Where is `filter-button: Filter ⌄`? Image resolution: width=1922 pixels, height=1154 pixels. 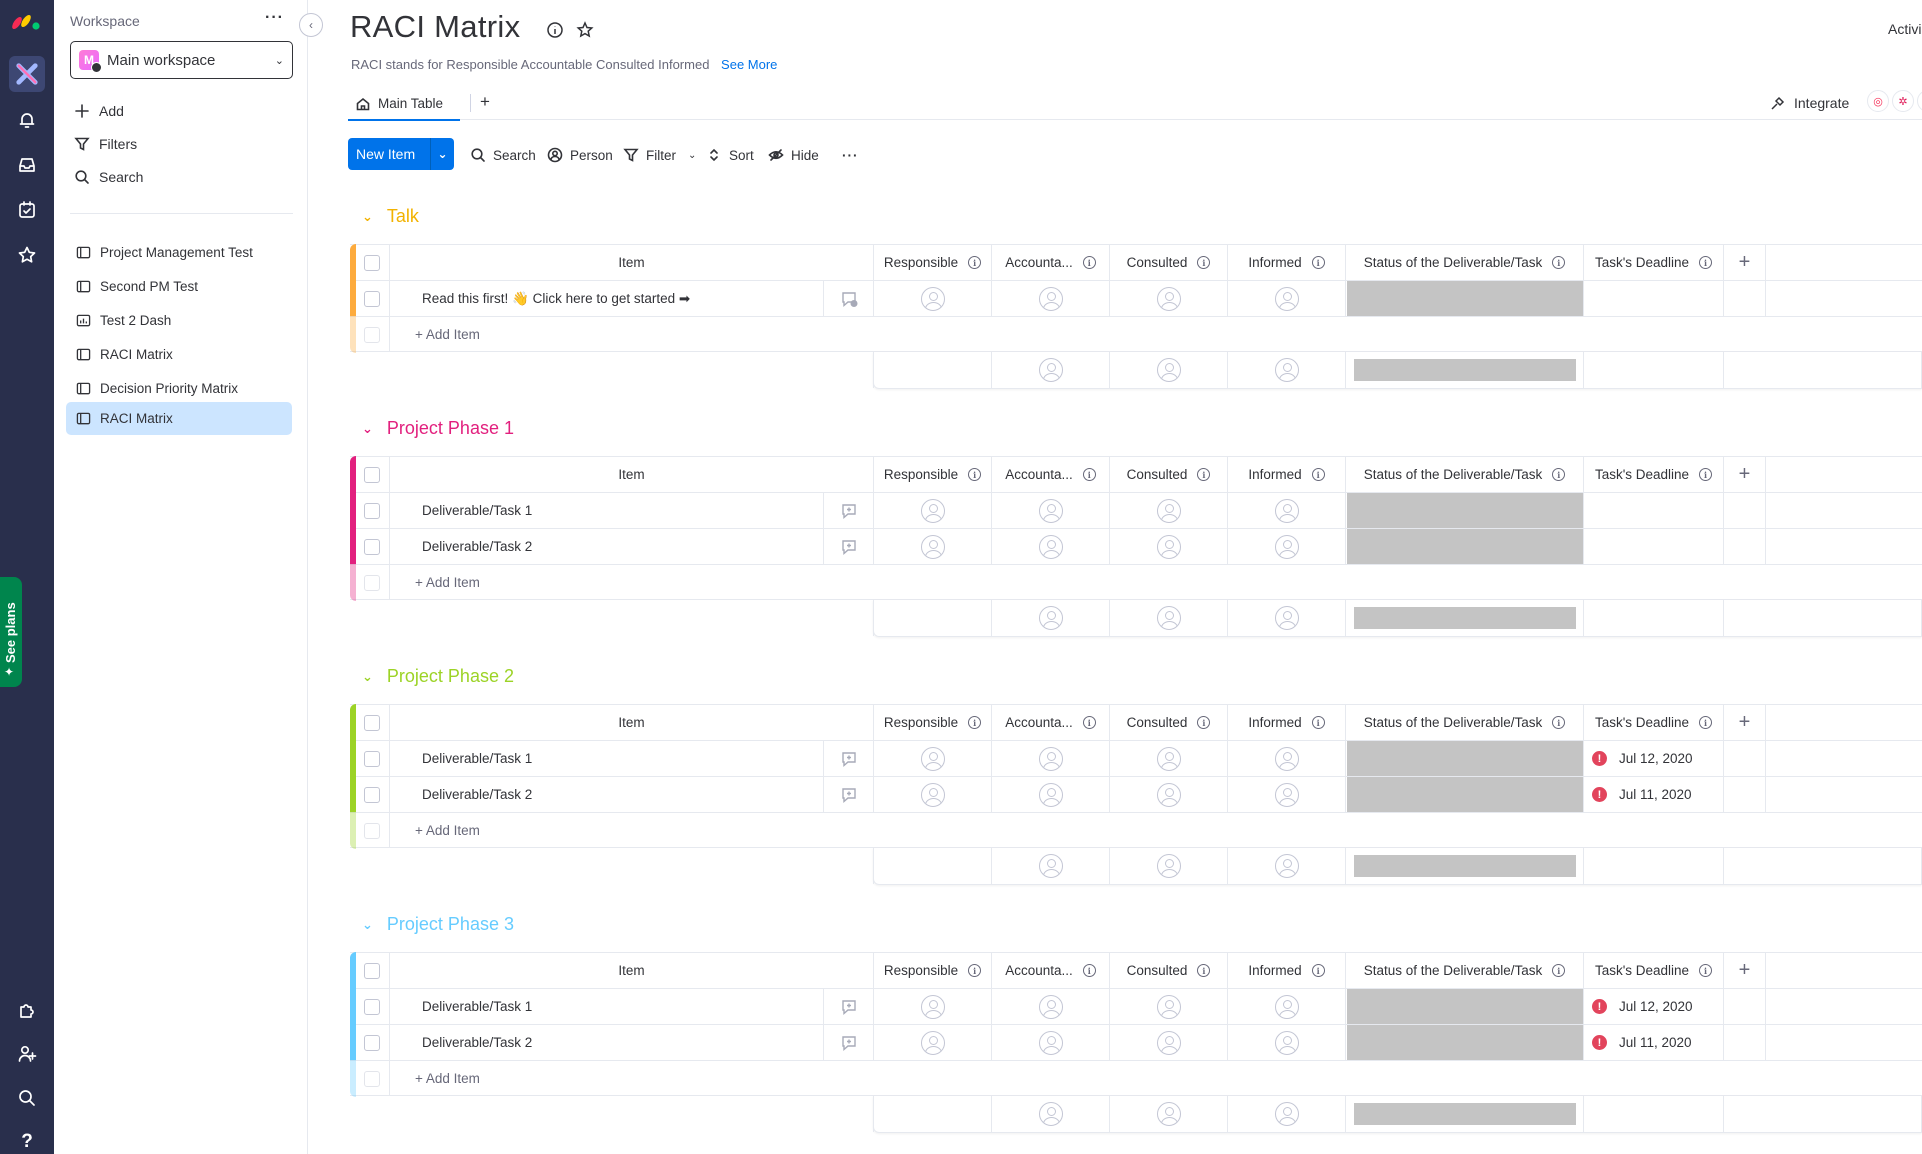
filter-button: Filter ⌄ is located at coordinates (659, 155).